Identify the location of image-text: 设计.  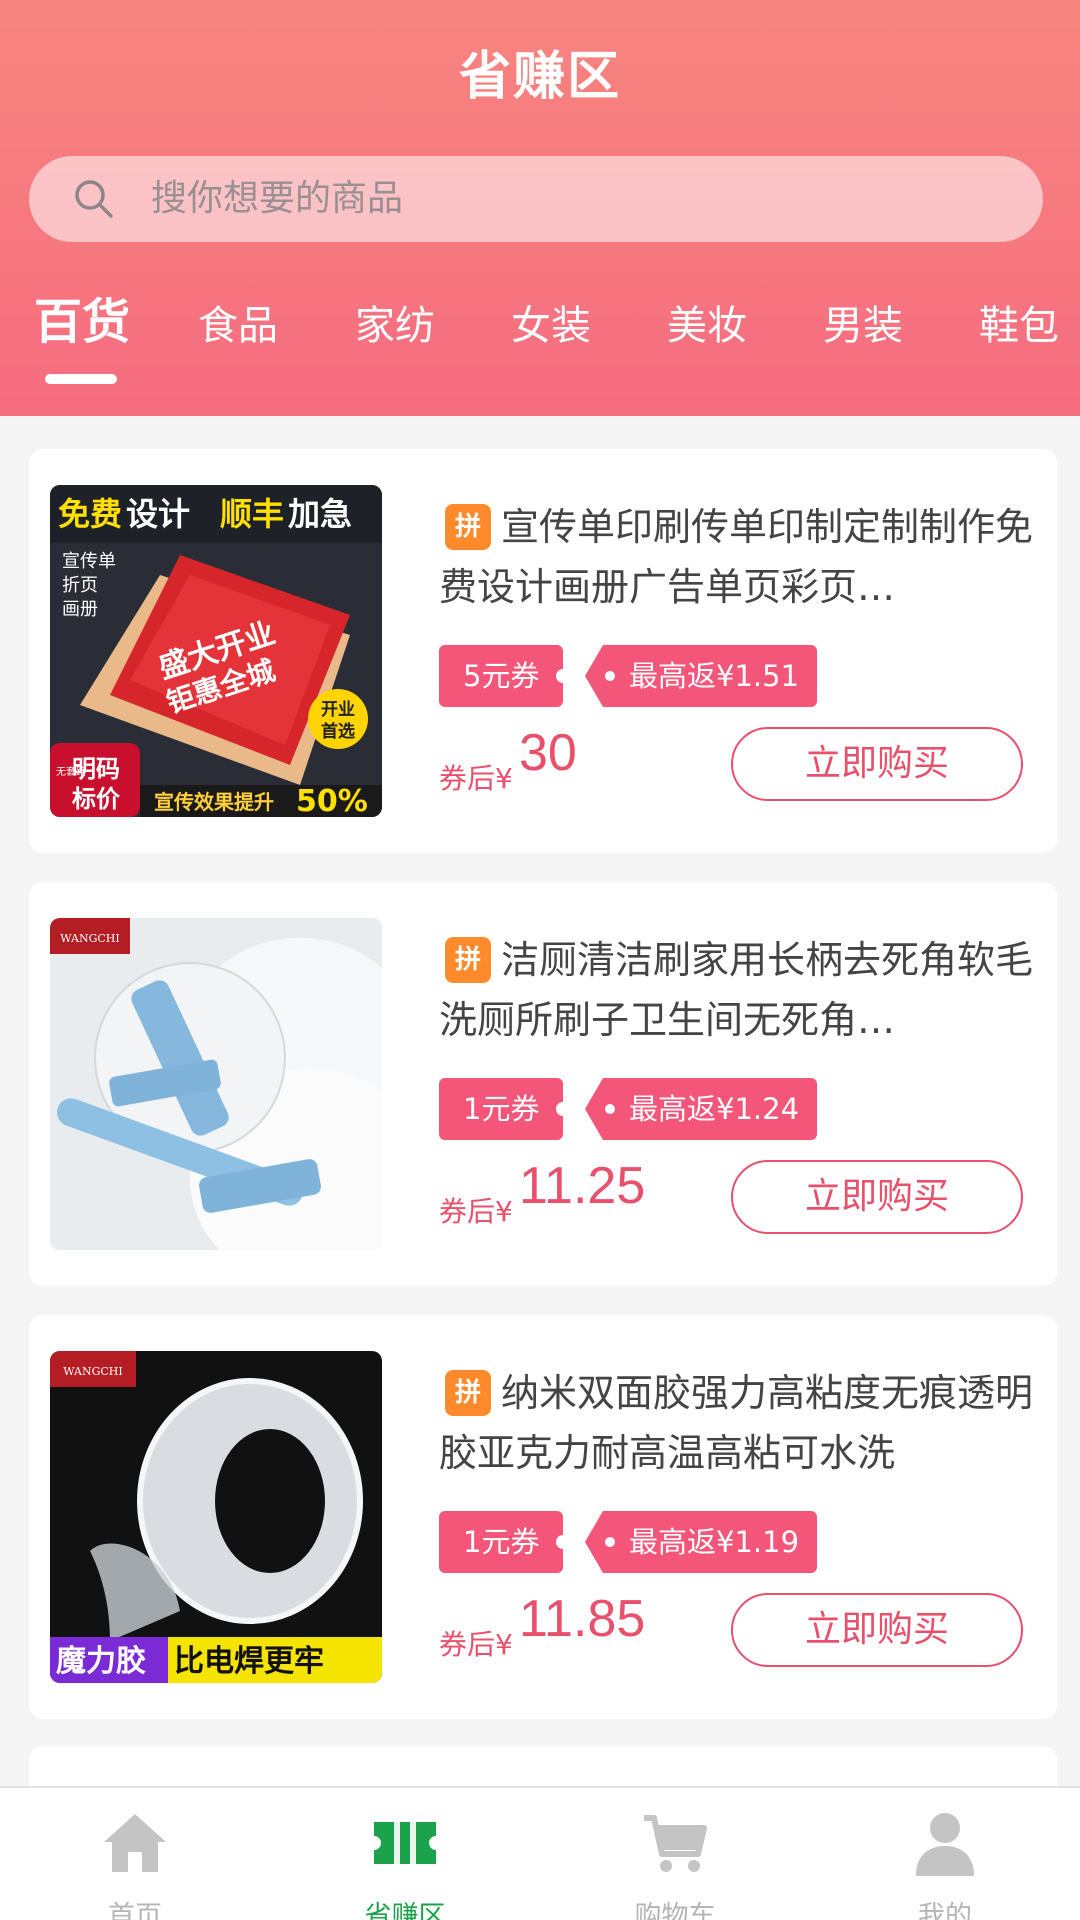
(158, 514).